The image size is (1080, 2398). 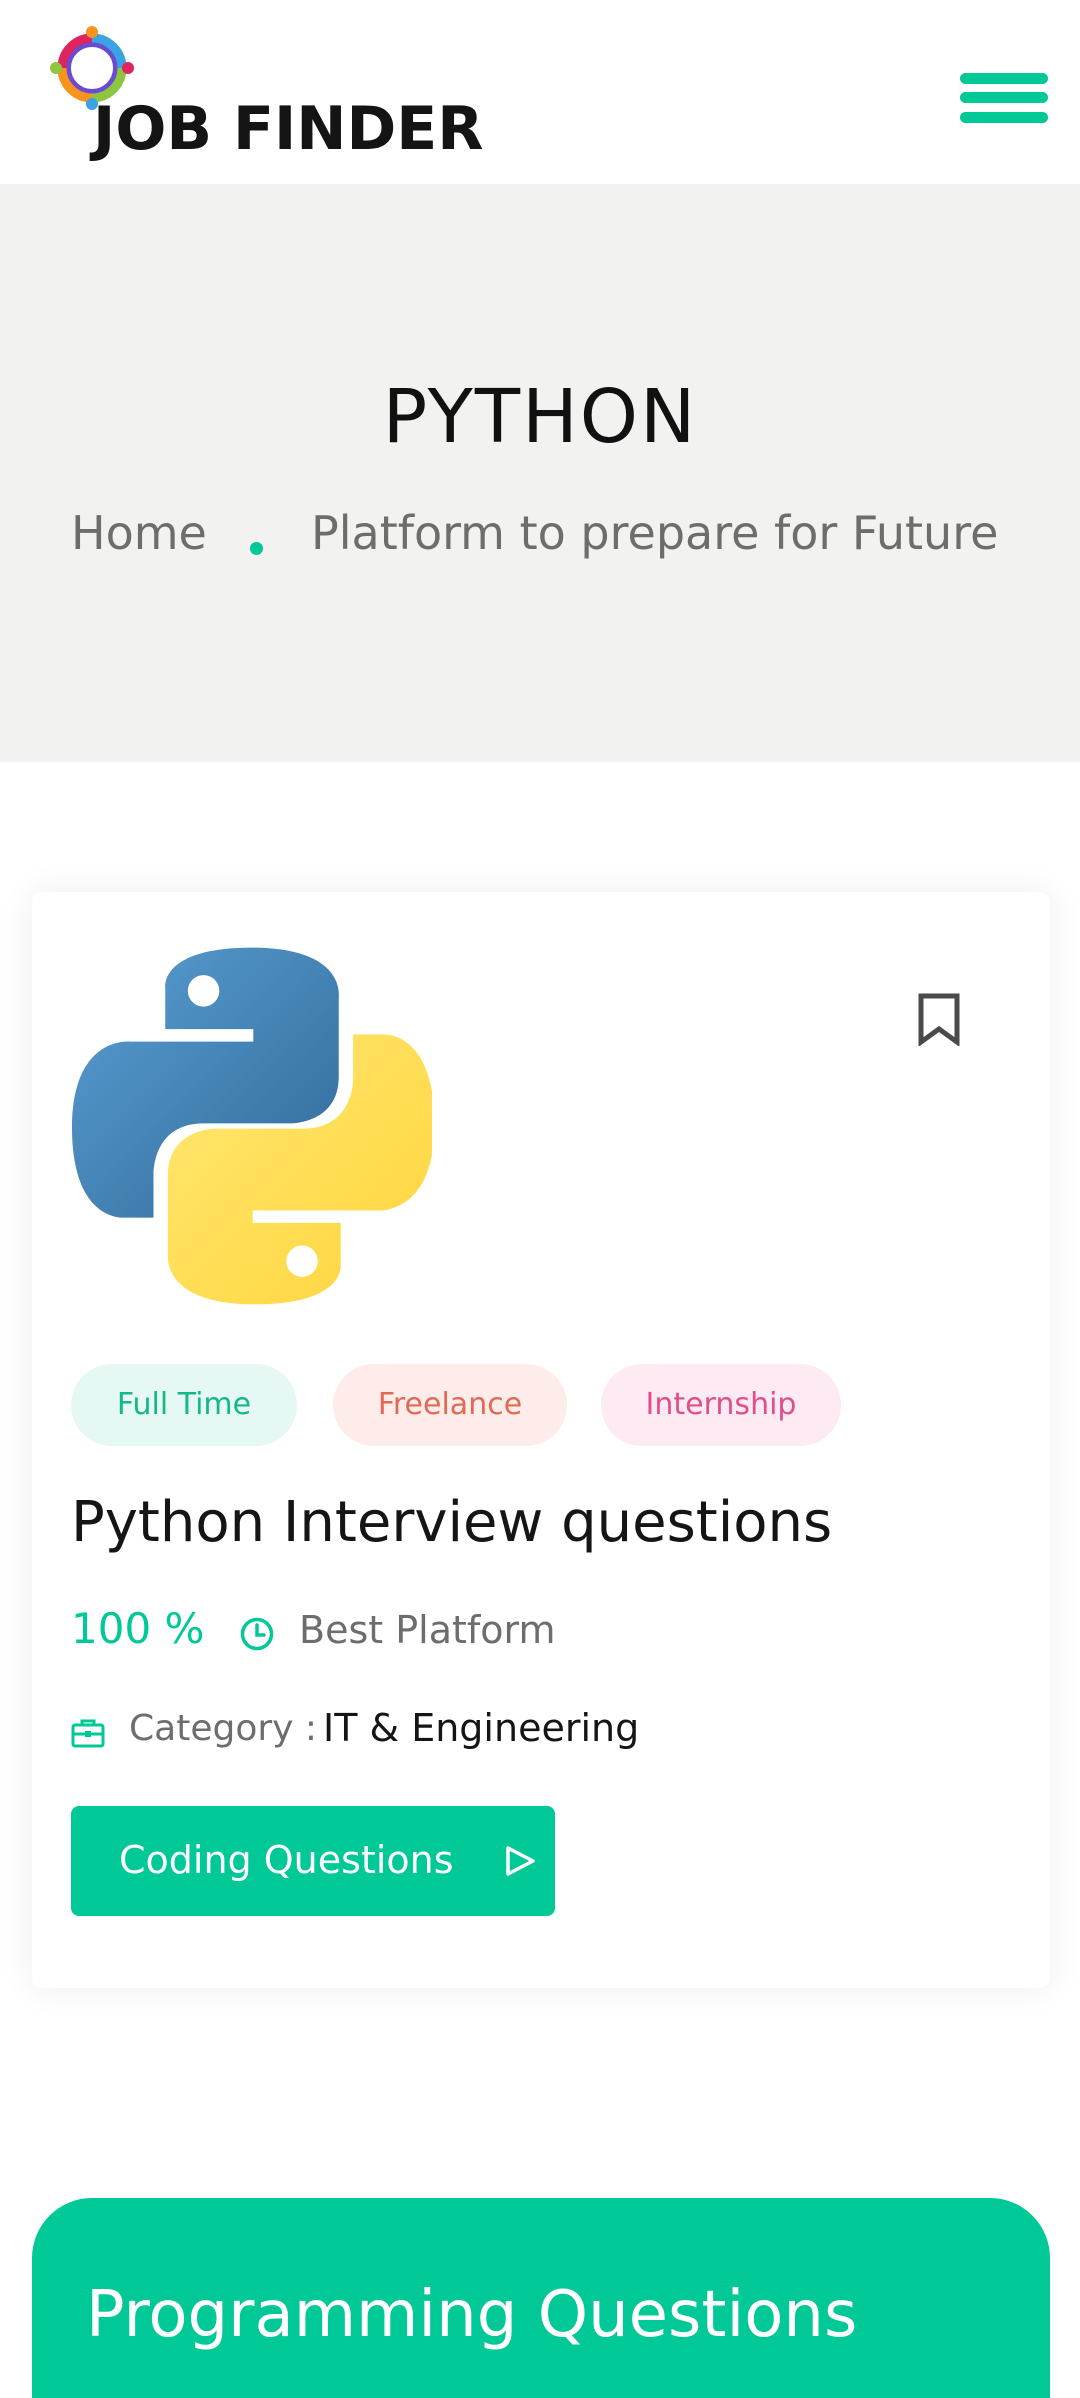 I want to click on coding-questions-button: Coding Questions, so click(x=313, y=1861).